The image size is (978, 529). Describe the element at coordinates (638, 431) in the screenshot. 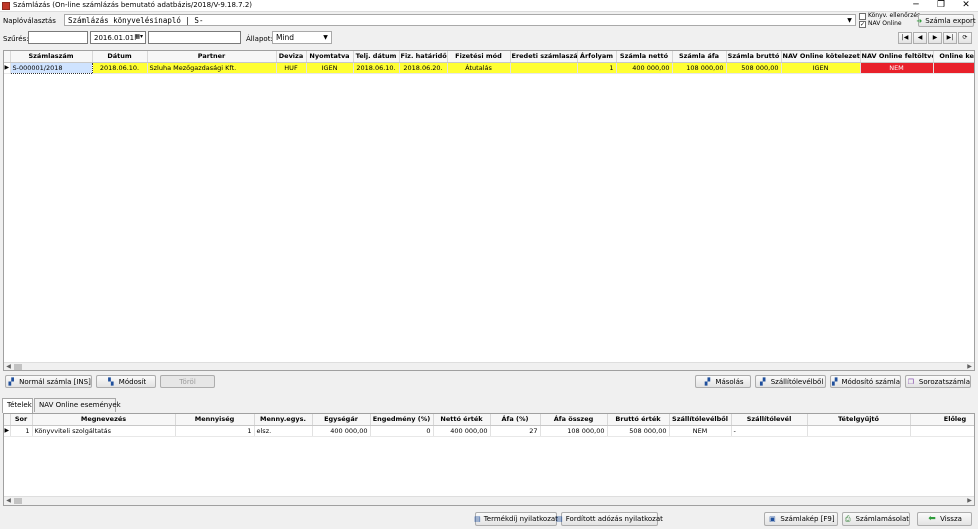

I see `cell-brutto-ertek: 508 000,00` at that location.